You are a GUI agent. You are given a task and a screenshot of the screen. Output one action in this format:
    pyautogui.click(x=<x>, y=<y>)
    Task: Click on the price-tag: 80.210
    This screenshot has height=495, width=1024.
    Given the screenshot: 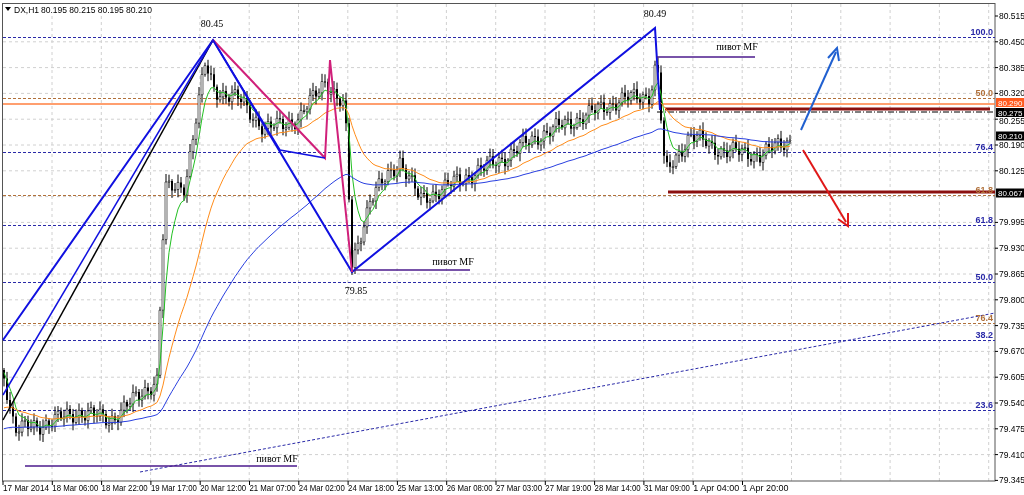 What is the action you would take?
    pyautogui.click(x=1010, y=136)
    